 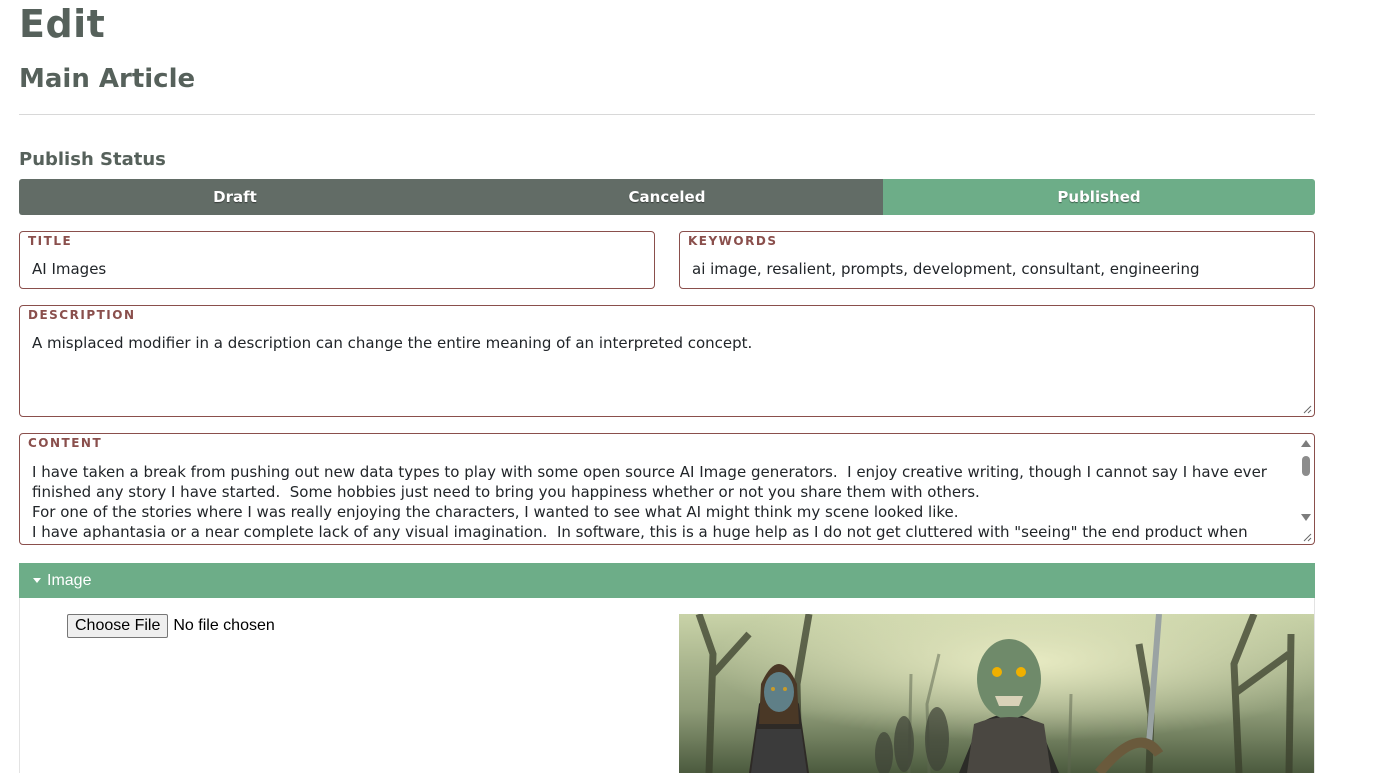 I want to click on description-field-label: DESCRIPTION, so click(x=82, y=315).